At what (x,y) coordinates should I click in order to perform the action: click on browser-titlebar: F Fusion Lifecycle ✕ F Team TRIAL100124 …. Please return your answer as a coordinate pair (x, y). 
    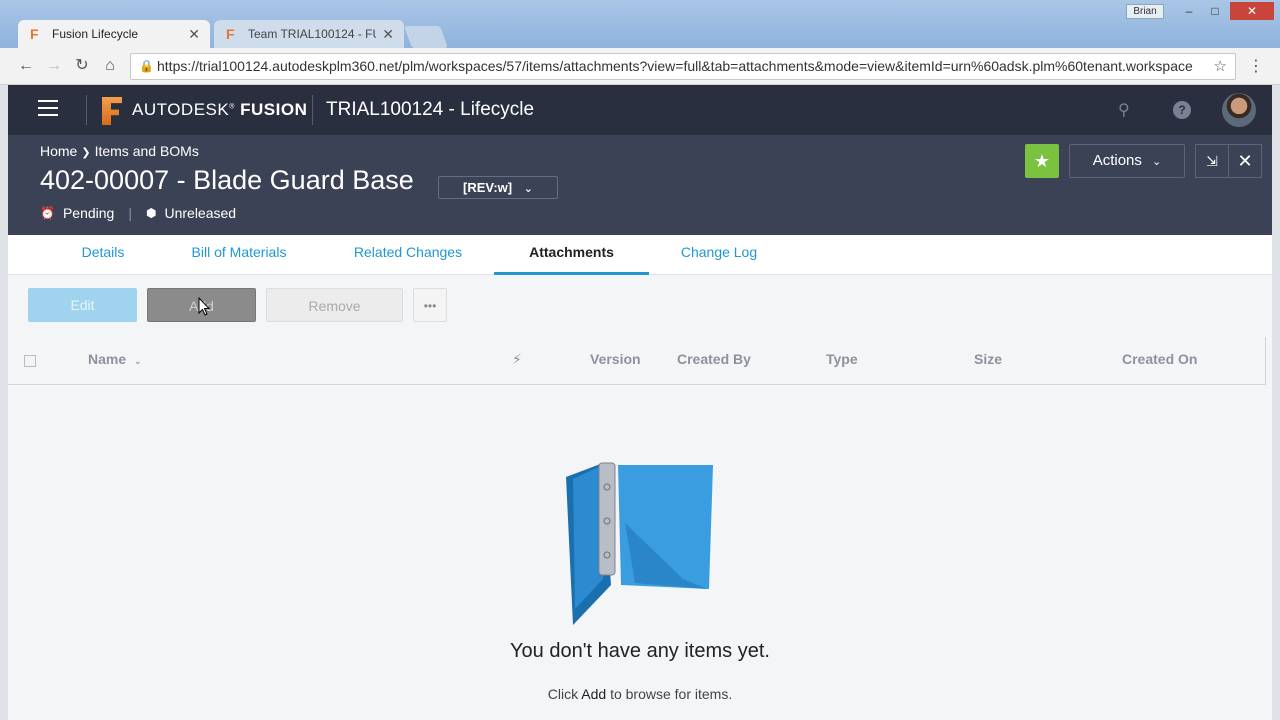
    Looking at the image, I should click on (640, 24).